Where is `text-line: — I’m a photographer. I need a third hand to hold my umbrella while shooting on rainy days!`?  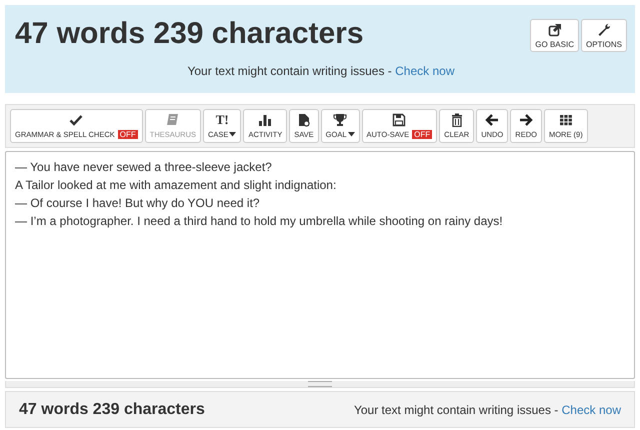 text-line: — I’m a photographer. I need a third hand to hold my umbrella while shooting on rainy days! is located at coordinates (259, 221).